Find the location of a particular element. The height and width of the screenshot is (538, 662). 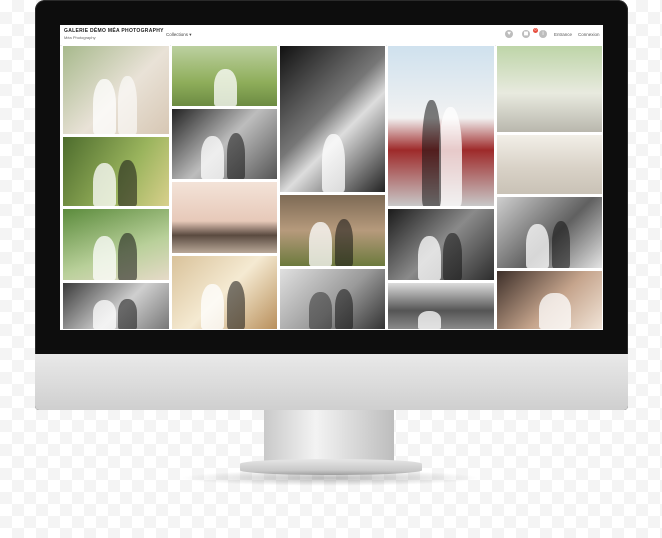

brand-title: GALERIE DÉMO MÉA PHOTOGRAPHY is located at coordinates (114, 31).